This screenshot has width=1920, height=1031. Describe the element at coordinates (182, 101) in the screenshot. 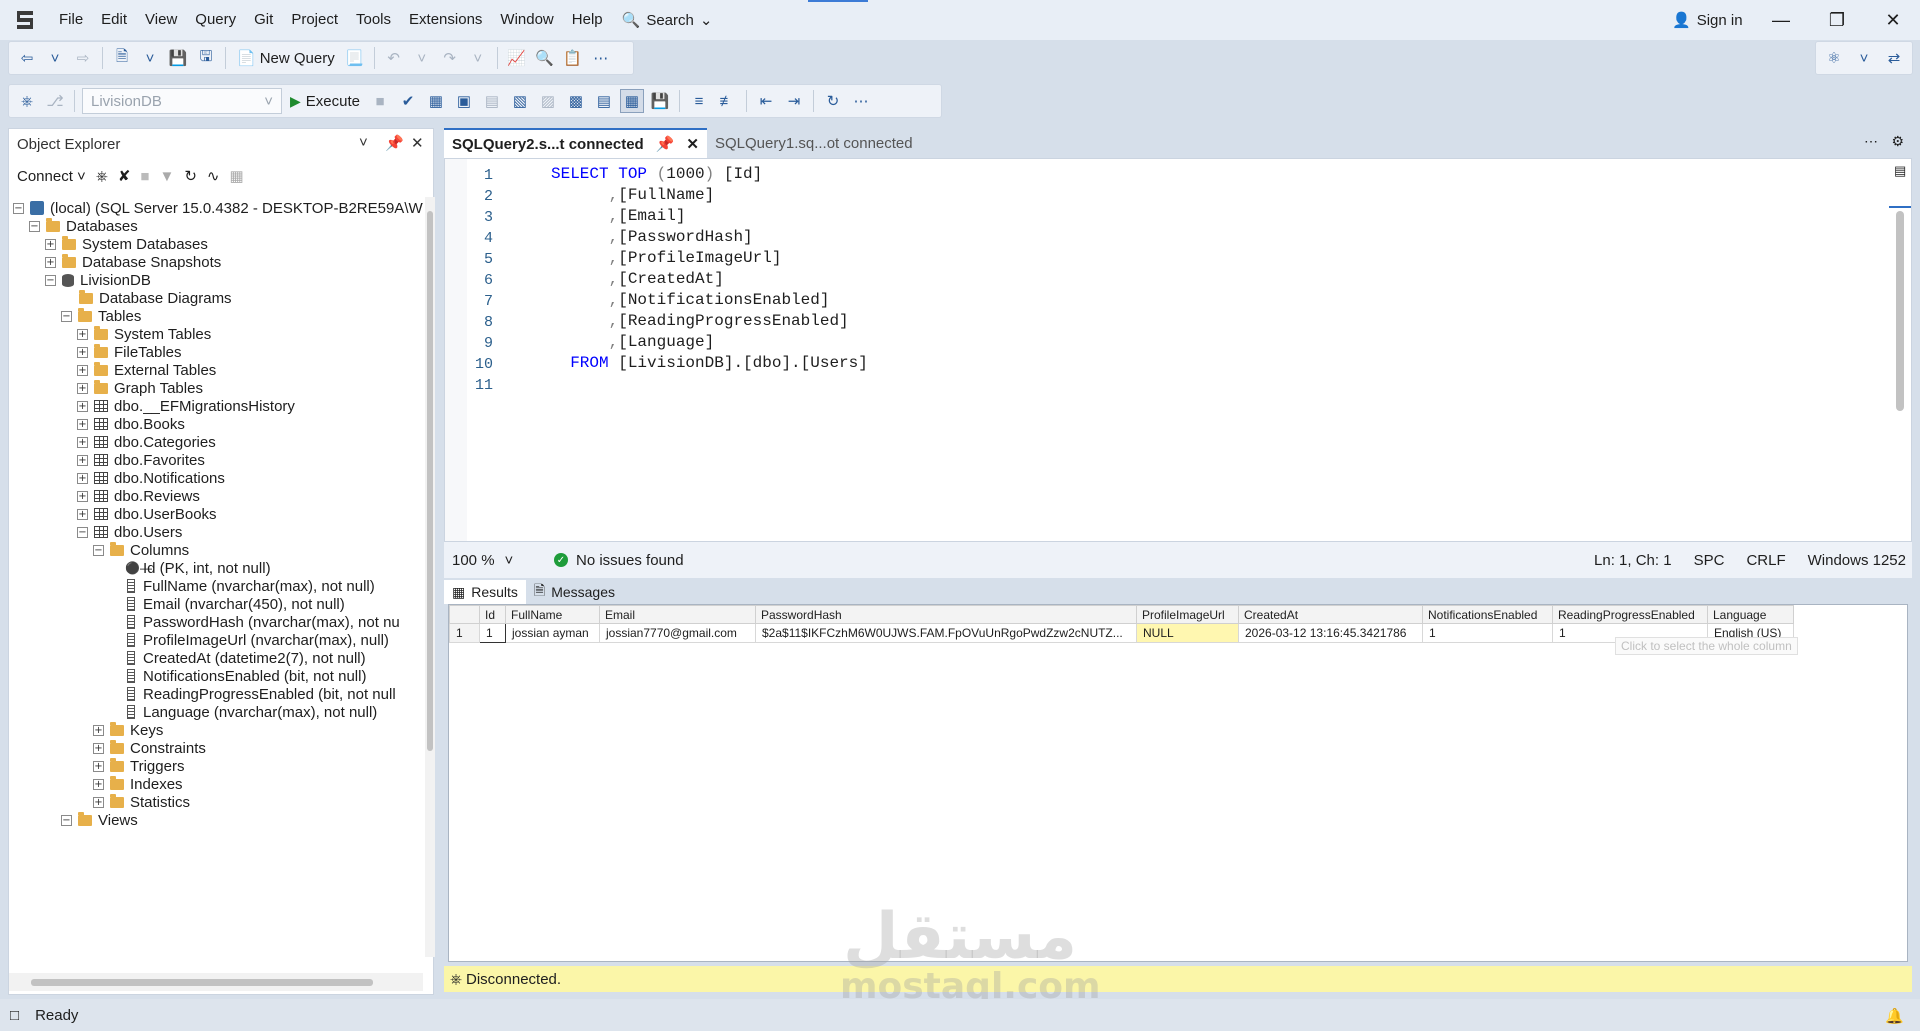

I see `database-select: LivisionDB ˅` at that location.